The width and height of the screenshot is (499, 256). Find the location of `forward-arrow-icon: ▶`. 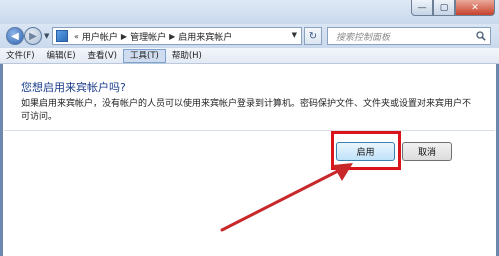

forward-arrow-icon: ▶ is located at coordinates (33, 36).